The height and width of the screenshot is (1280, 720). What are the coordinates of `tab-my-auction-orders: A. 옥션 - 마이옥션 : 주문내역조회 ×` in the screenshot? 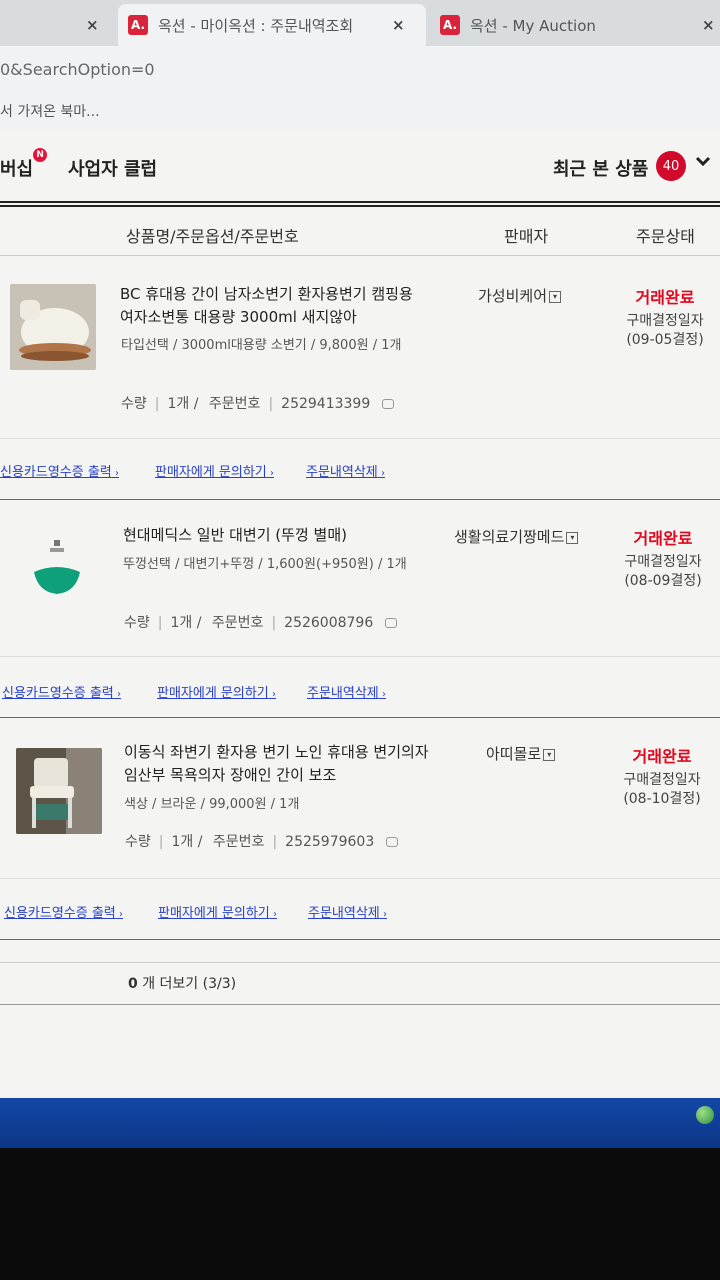 It's located at (272, 25).